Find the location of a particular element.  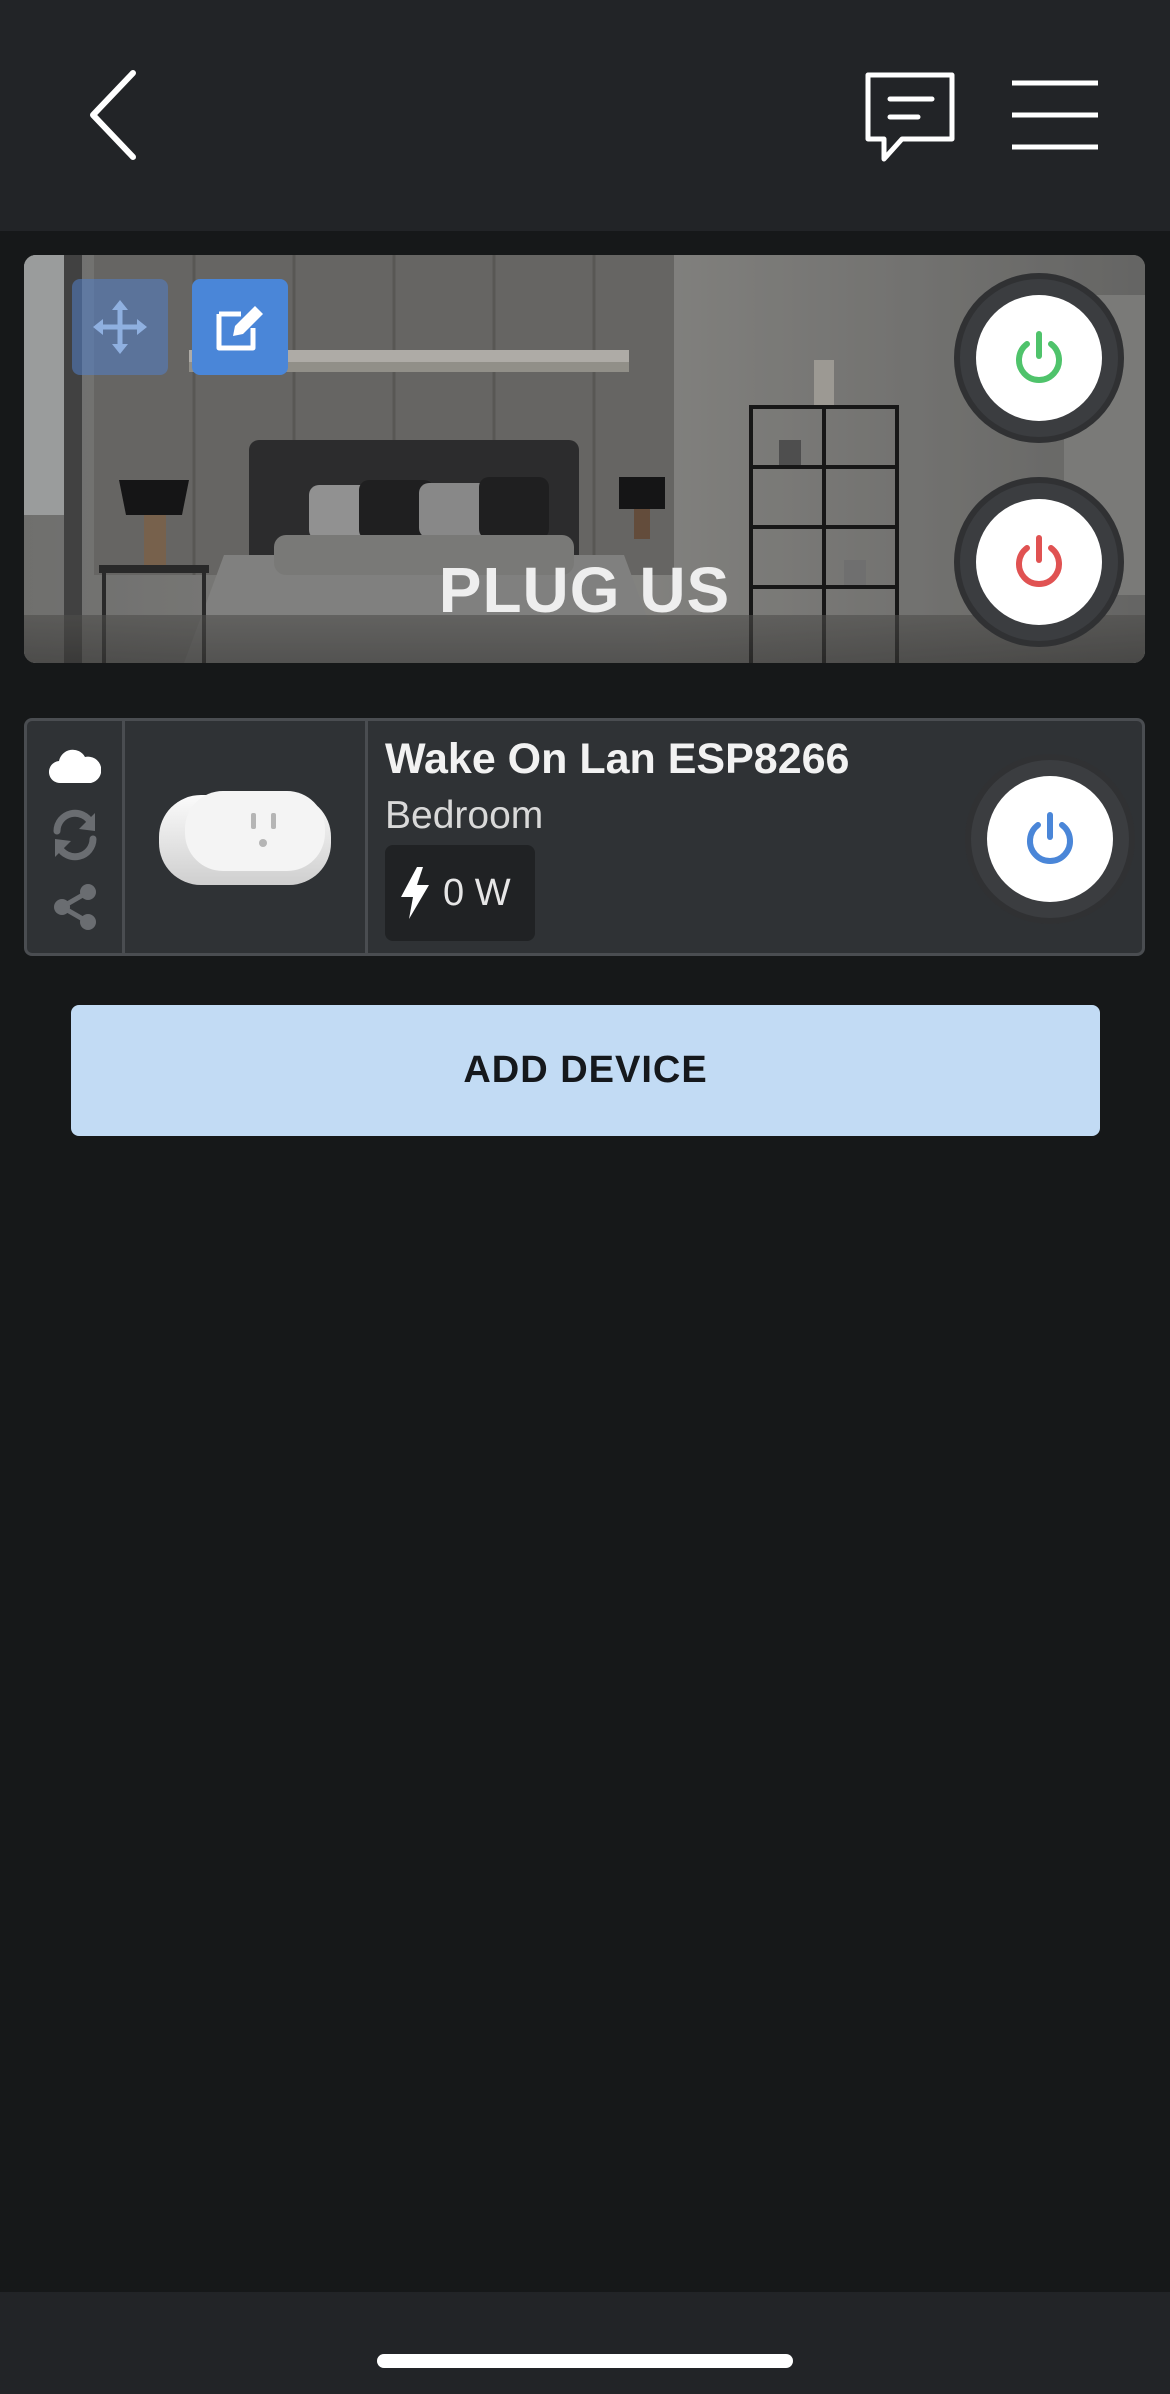

device-thumbnail is located at coordinates (246, 837).